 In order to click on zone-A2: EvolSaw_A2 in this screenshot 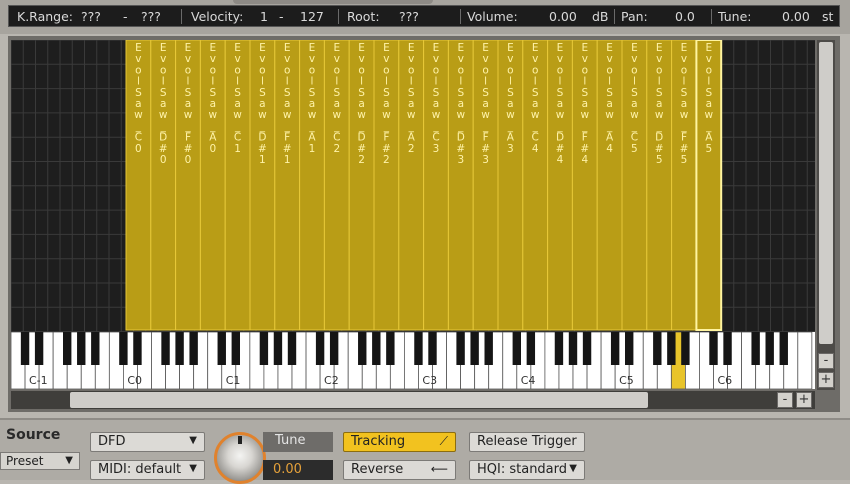, I will do `click(411, 185)`.